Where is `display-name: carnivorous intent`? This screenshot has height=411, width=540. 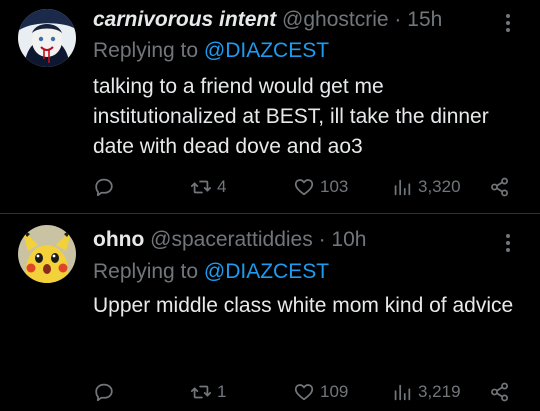
display-name: carnivorous intent is located at coordinates (184, 19).